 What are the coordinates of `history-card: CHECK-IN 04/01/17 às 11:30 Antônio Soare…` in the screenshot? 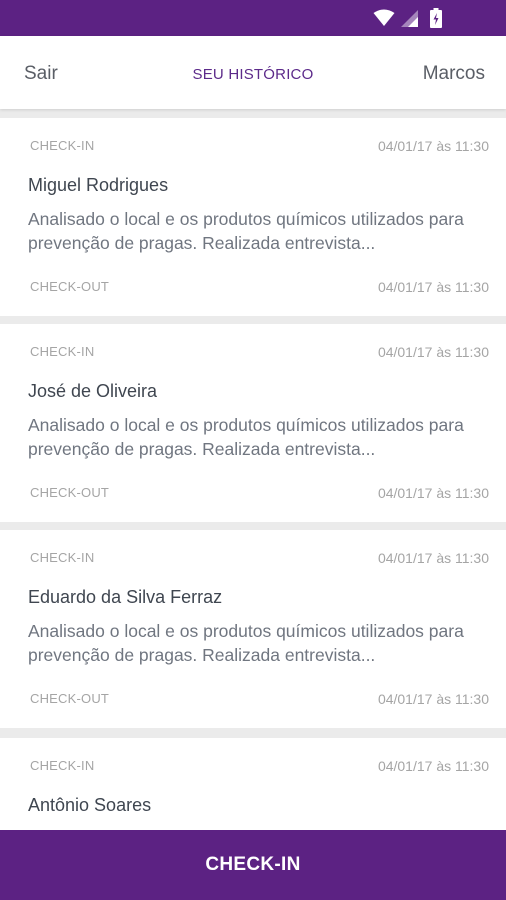 It's located at (253, 784).